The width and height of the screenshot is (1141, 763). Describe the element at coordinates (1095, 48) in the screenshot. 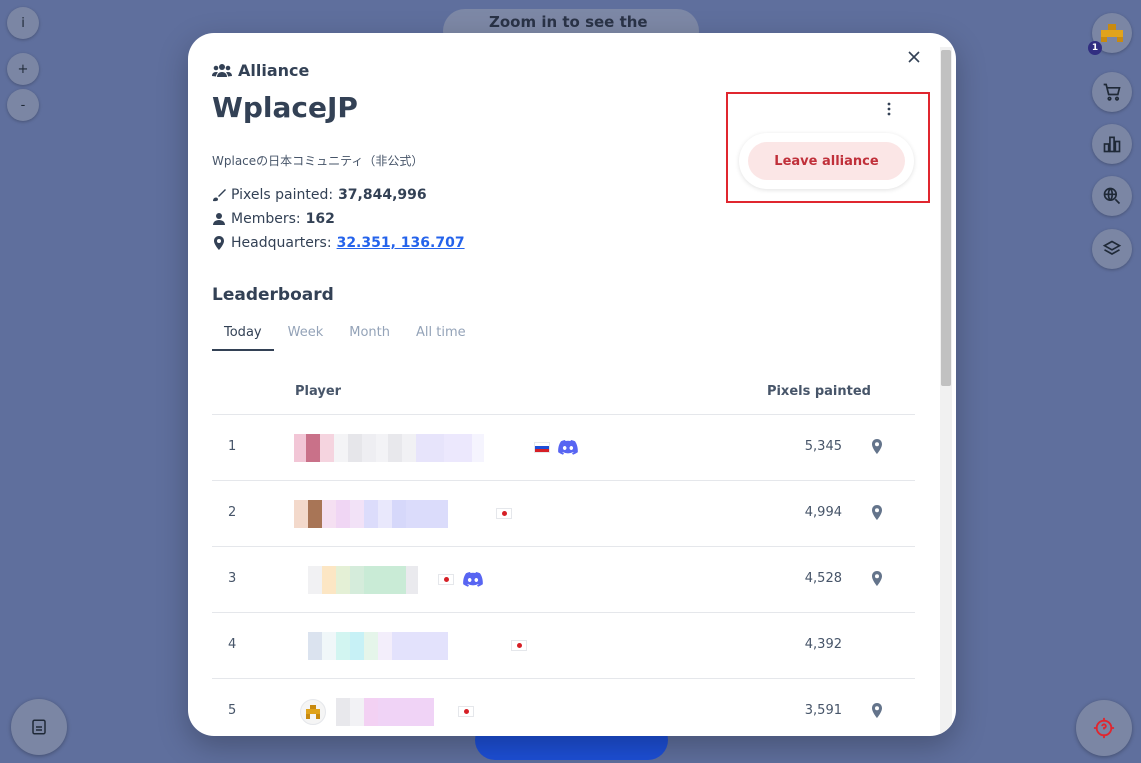

I see `notification-badge: 1` at that location.